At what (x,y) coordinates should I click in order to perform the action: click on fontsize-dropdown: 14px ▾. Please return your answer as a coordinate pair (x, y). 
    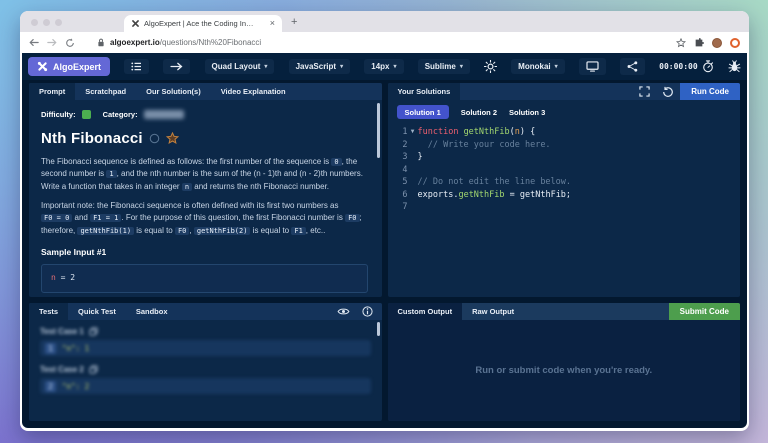
    Looking at the image, I should click on (384, 66).